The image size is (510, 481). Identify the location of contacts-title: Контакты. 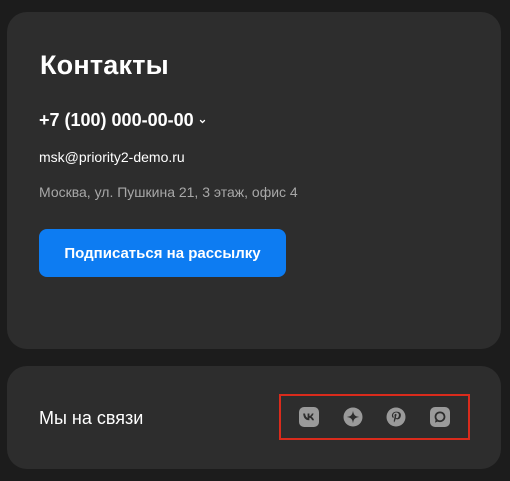
(104, 65).